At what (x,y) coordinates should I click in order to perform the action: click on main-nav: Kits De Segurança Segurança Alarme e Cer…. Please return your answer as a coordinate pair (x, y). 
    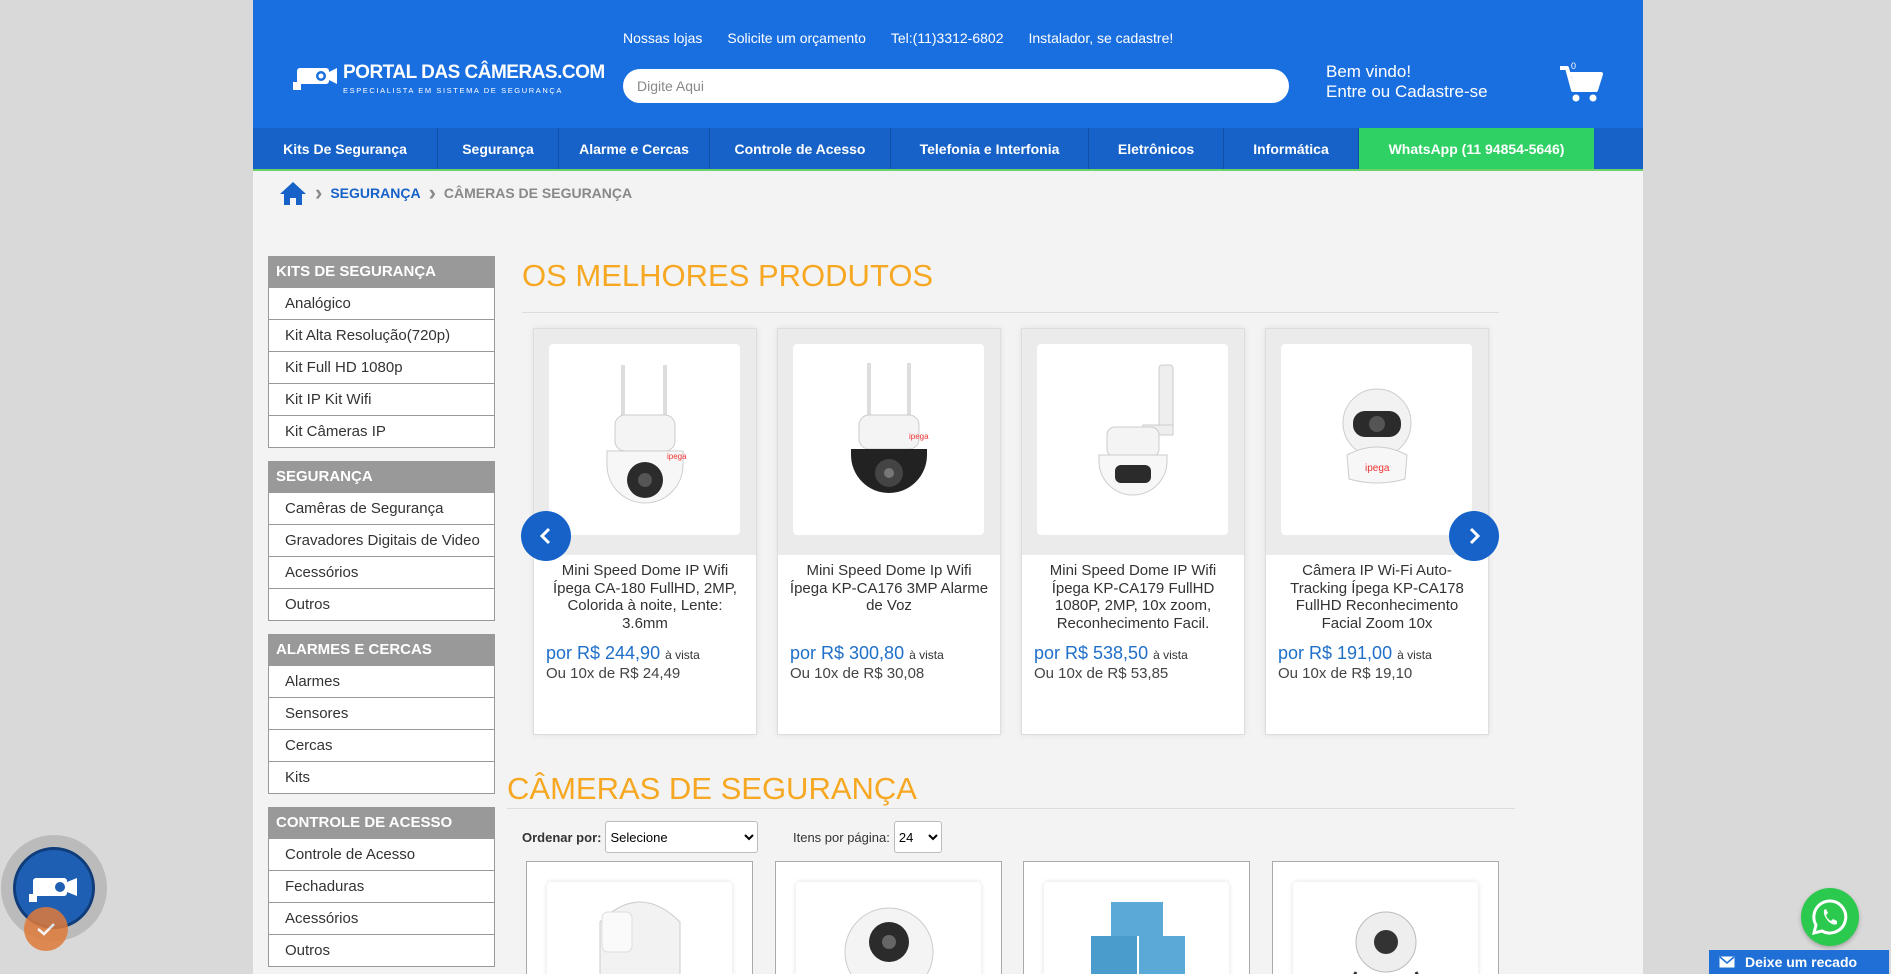
    Looking at the image, I should click on (948, 149).